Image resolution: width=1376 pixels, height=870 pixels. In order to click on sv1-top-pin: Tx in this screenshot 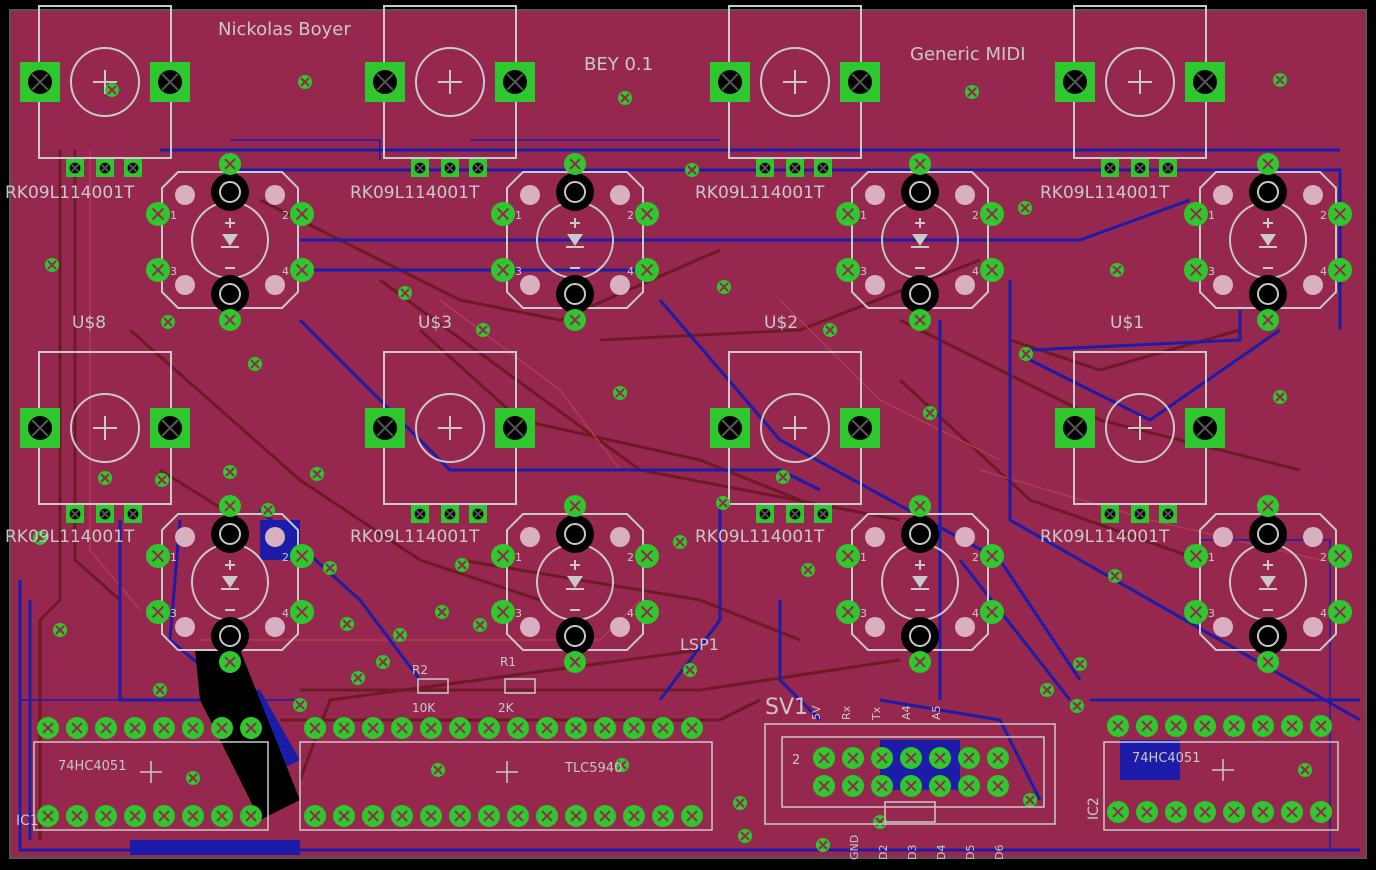, I will do `click(876, 713)`.